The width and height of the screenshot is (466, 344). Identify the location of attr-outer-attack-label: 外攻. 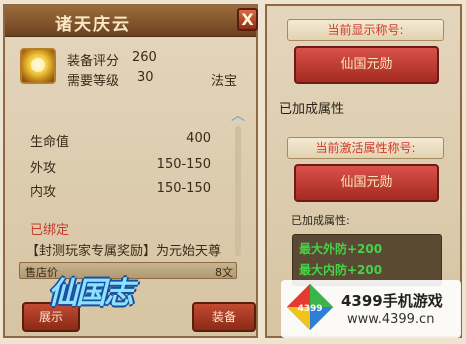
(43, 168).